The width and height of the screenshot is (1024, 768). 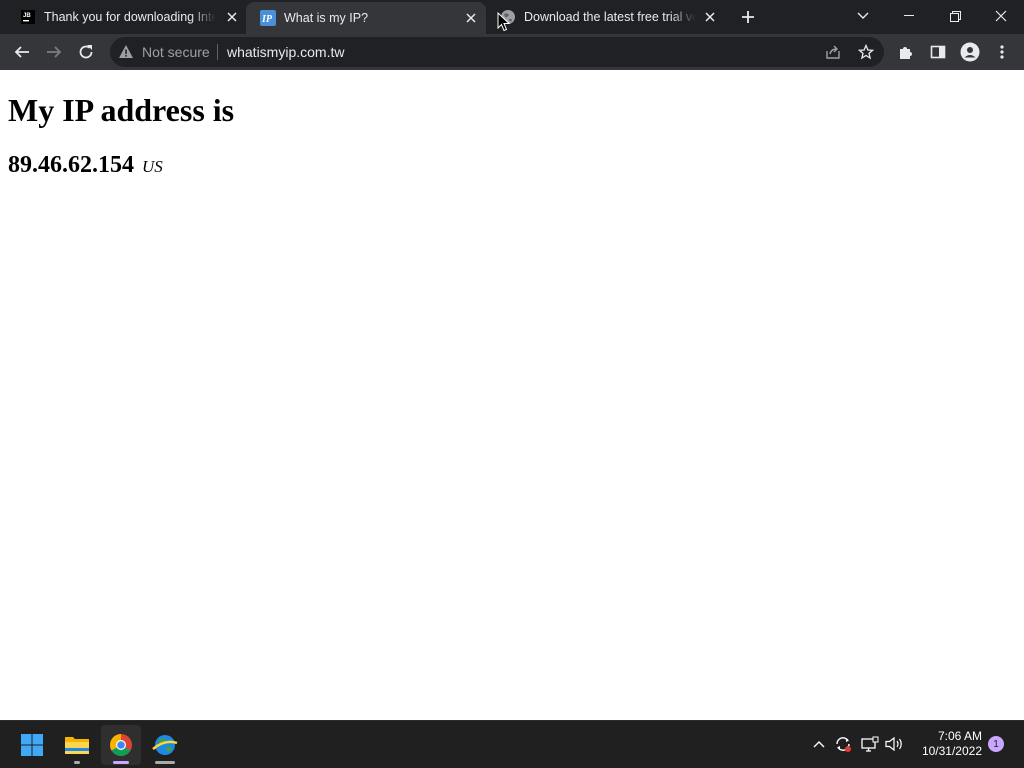 I want to click on volume-speaker-icon, so click(x=895, y=744).